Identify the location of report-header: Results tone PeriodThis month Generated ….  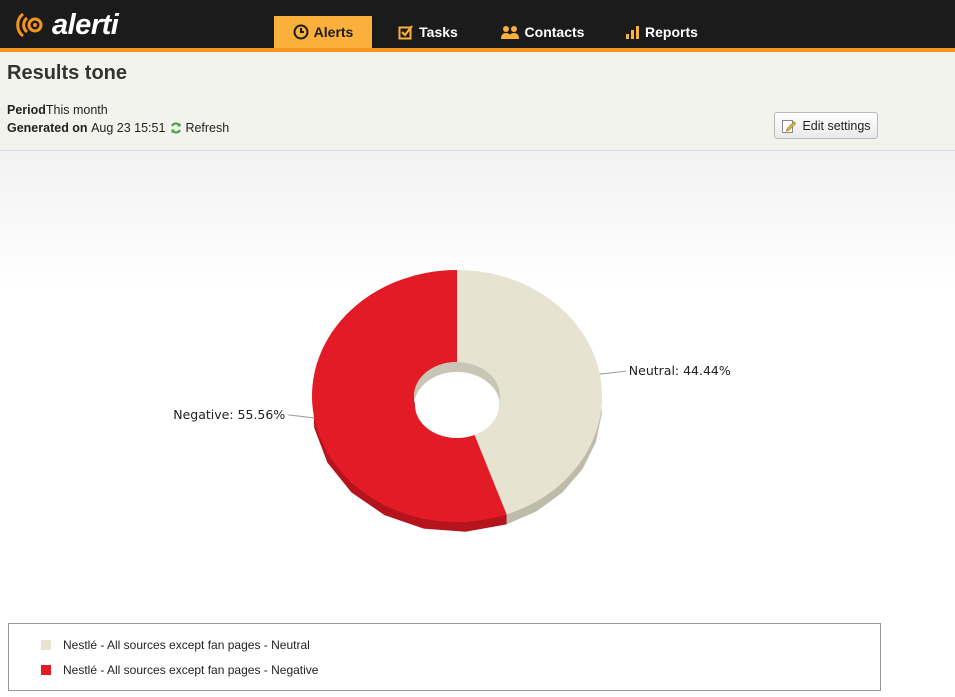
(477, 101).